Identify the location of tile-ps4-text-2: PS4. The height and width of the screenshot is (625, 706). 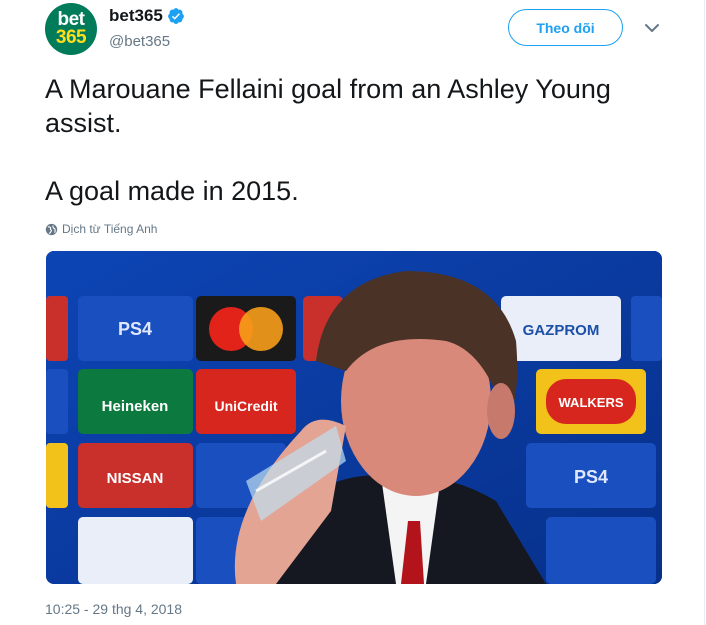
(591, 477).